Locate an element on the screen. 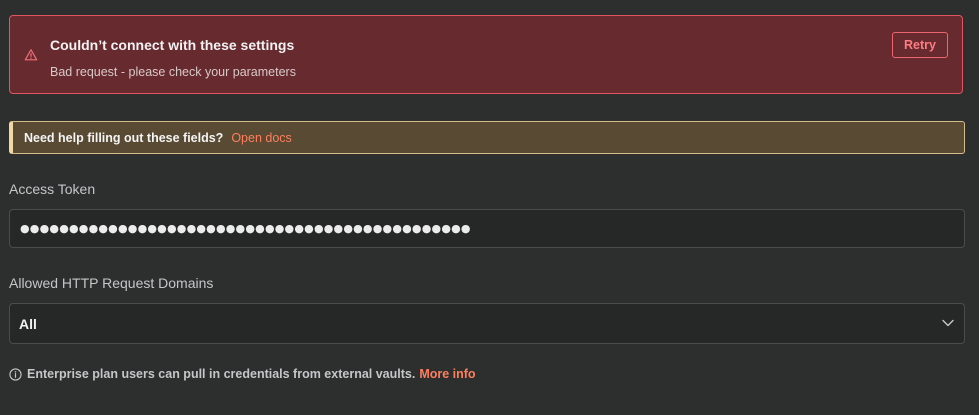  chevron-down-icon is located at coordinates (948, 323).